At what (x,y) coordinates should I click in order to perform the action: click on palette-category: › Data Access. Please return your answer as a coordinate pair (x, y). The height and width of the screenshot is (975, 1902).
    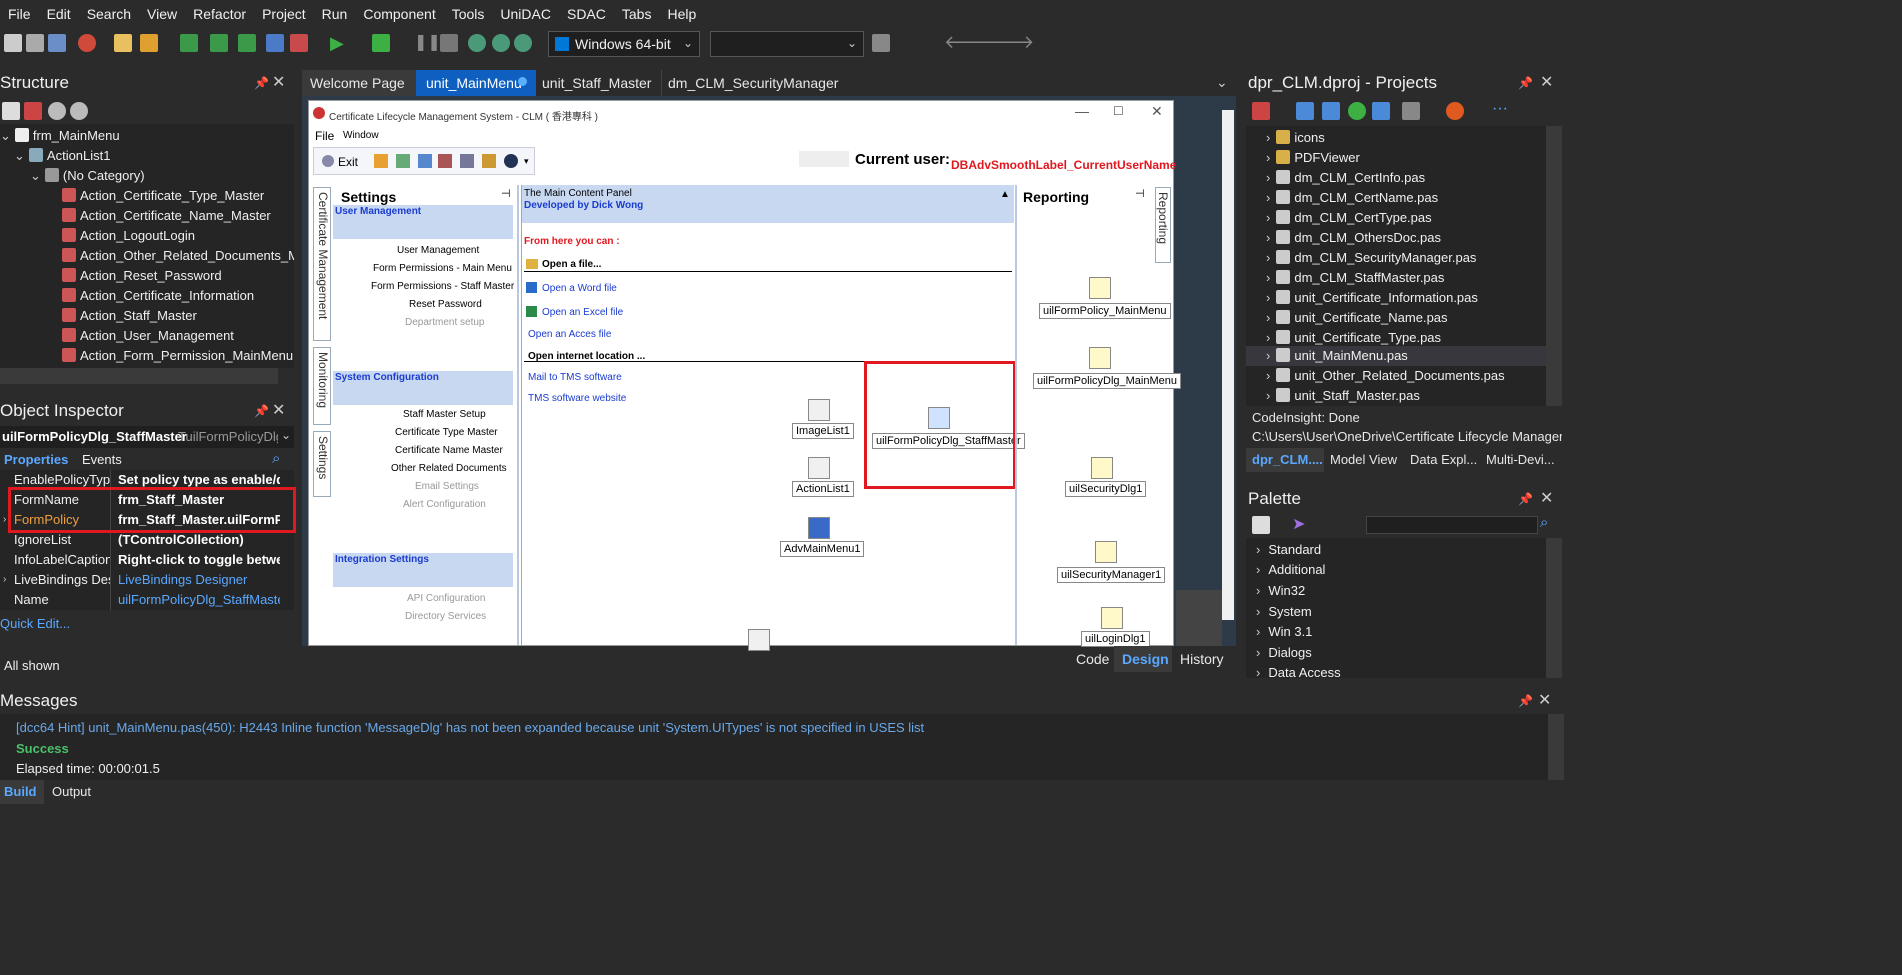
    Looking at the image, I should click on (1295, 670).